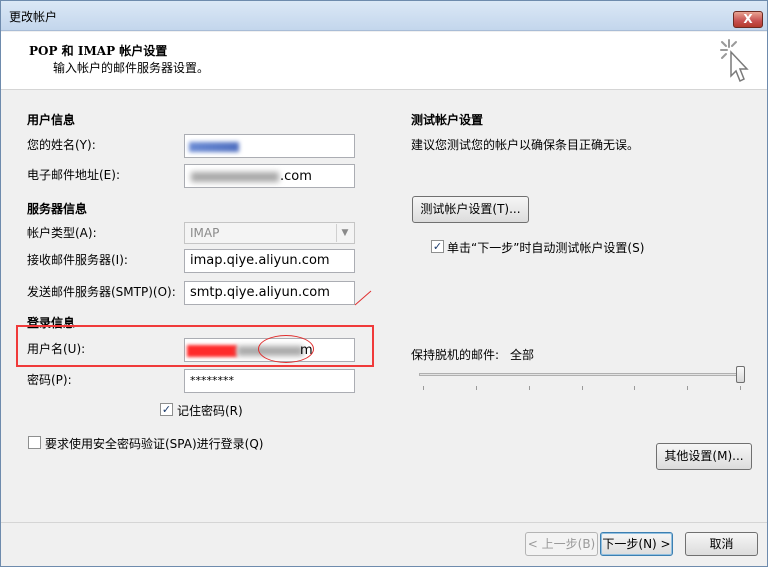  Describe the element at coordinates (98, 51) in the screenshot. I see `header-title: POP 和 IMAP 帐户设置` at that location.